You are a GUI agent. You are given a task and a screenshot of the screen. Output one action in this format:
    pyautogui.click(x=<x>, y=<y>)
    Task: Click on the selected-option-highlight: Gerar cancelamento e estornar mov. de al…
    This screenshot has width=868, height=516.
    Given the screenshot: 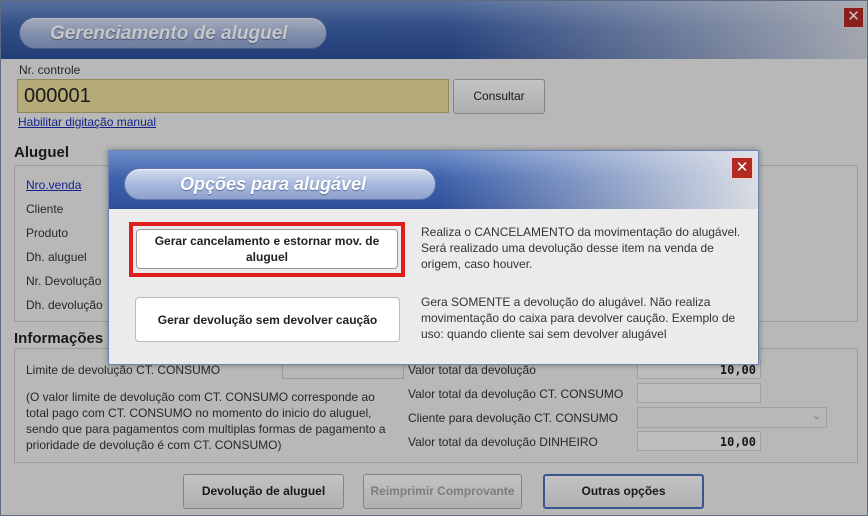 What is the action you would take?
    pyautogui.click(x=267, y=249)
    